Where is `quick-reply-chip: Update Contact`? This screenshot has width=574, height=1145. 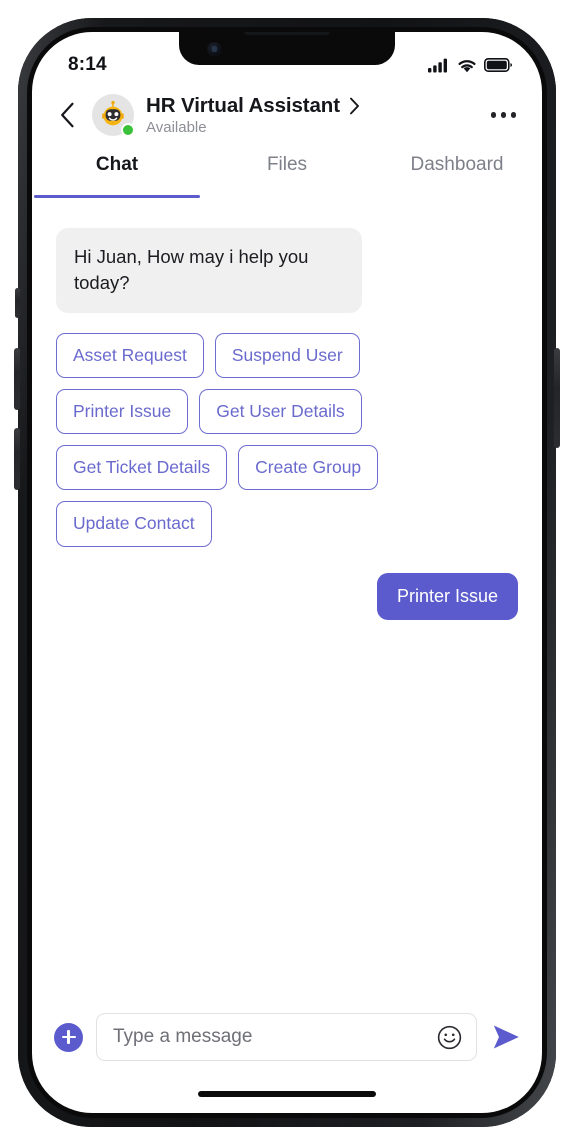 quick-reply-chip: Update Contact is located at coordinates (134, 524).